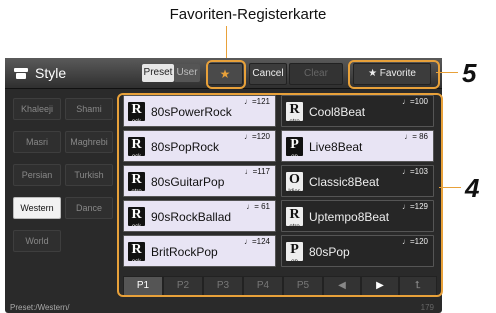 The height and width of the screenshot is (313, 496). What do you see at coordinates (37, 175) in the screenshot?
I see `category-persian: Persian` at bounding box center [37, 175].